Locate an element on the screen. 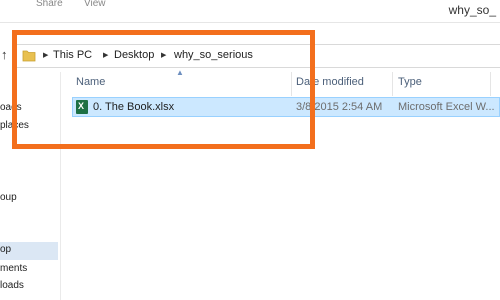 The image size is (500, 300). nav-item-downloads-2: loads is located at coordinates (12, 285).